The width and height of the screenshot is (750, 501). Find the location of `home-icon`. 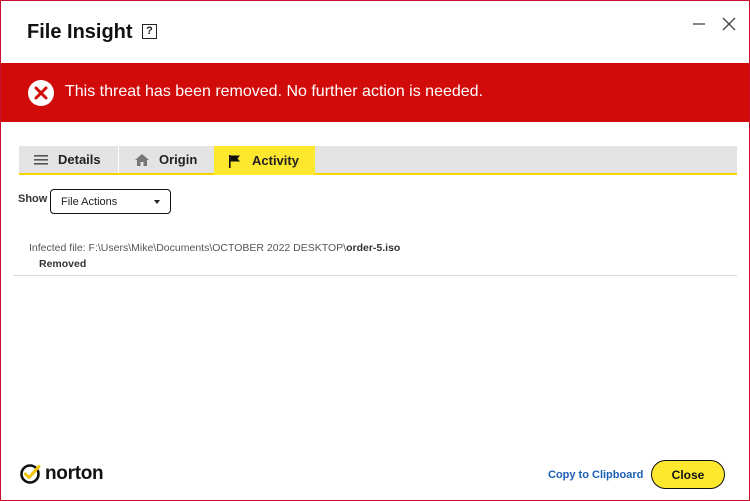

home-icon is located at coordinates (142, 159).